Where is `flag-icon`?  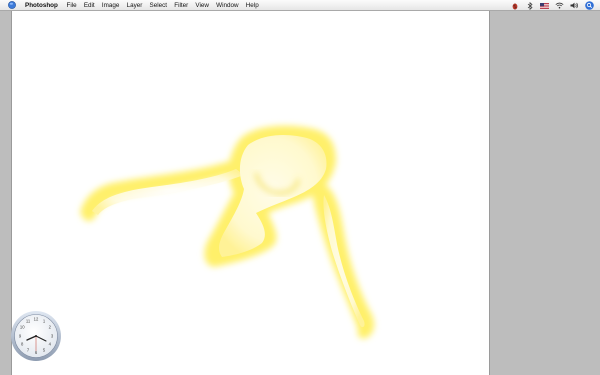
flag-icon is located at coordinates (544, 5).